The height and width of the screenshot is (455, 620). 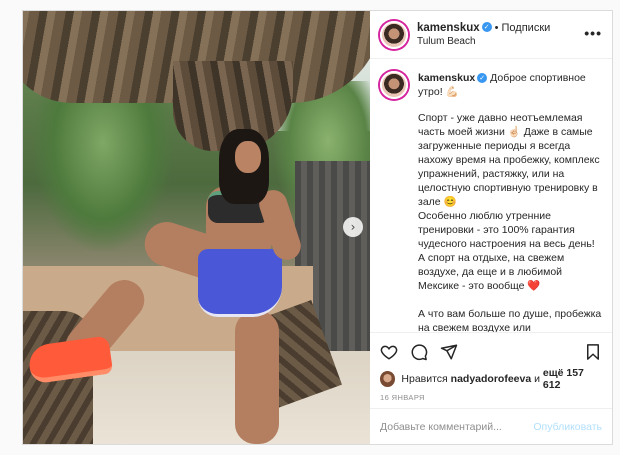 What do you see at coordinates (248, 157) in the screenshot?
I see `photo-figure-face` at bounding box center [248, 157].